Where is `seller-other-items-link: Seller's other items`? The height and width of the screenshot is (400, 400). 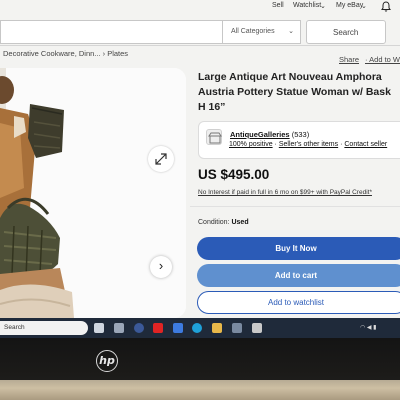 seller-other-items-link: Seller's other items is located at coordinates (308, 144).